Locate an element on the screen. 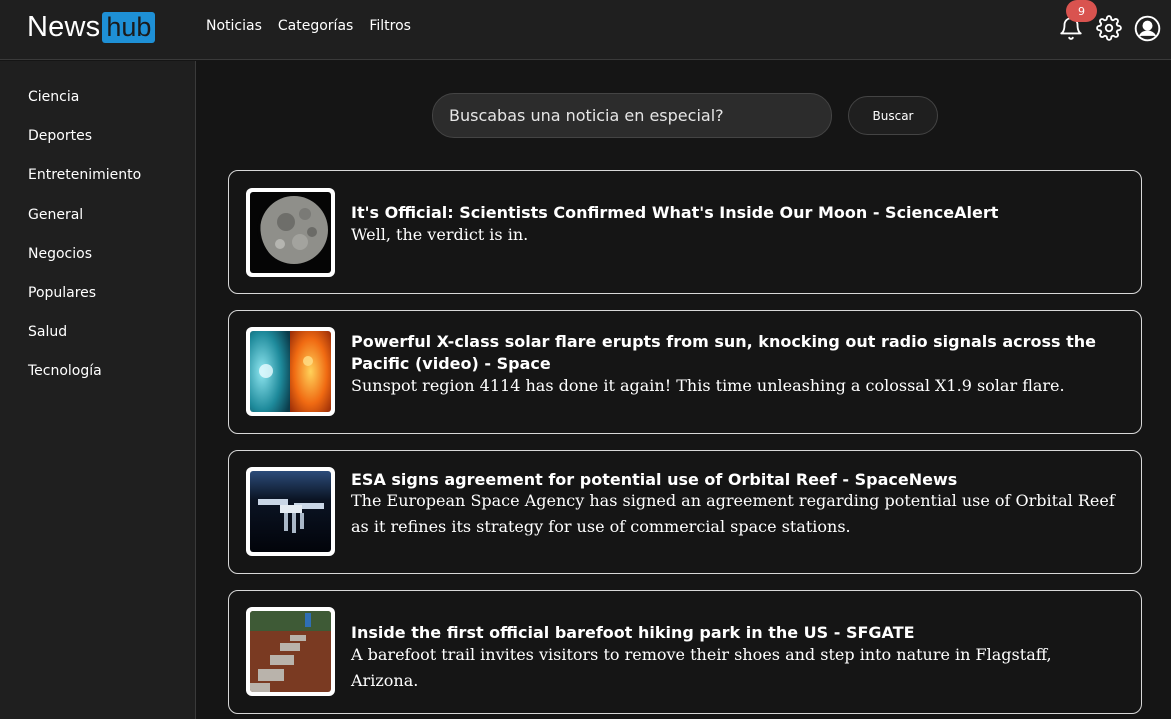 The image size is (1171, 719). notification-badge: 9 is located at coordinates (1081, 11).